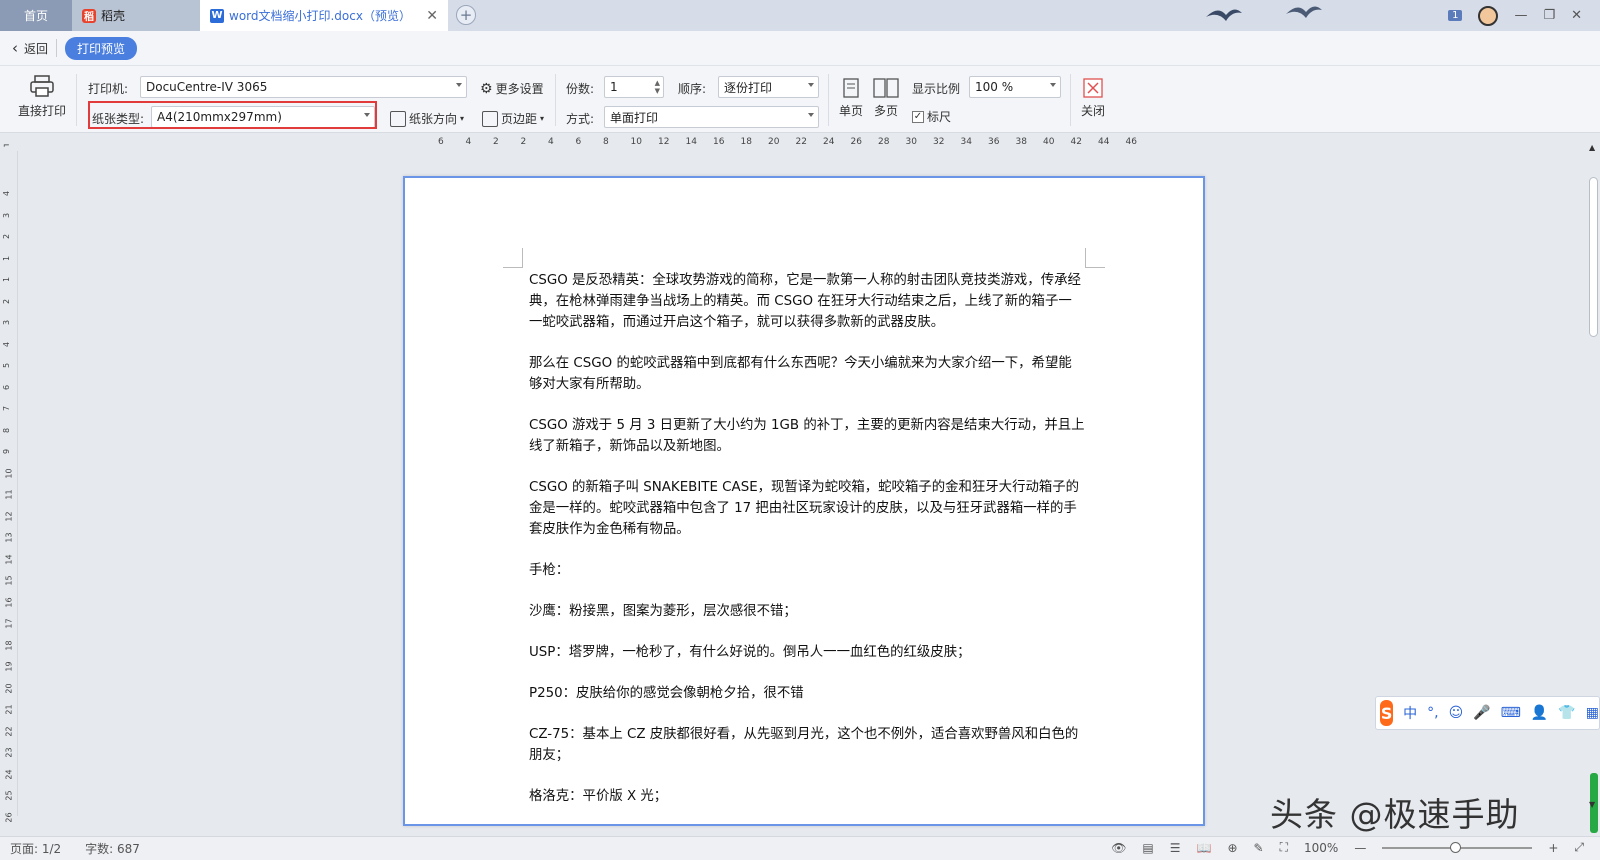 This screenshot has width=1600, height=860. What do you see at coordinates (7, 215) in the screenshot?
I see `ruler-tick-label: 3` at bounding box center [7, 215].